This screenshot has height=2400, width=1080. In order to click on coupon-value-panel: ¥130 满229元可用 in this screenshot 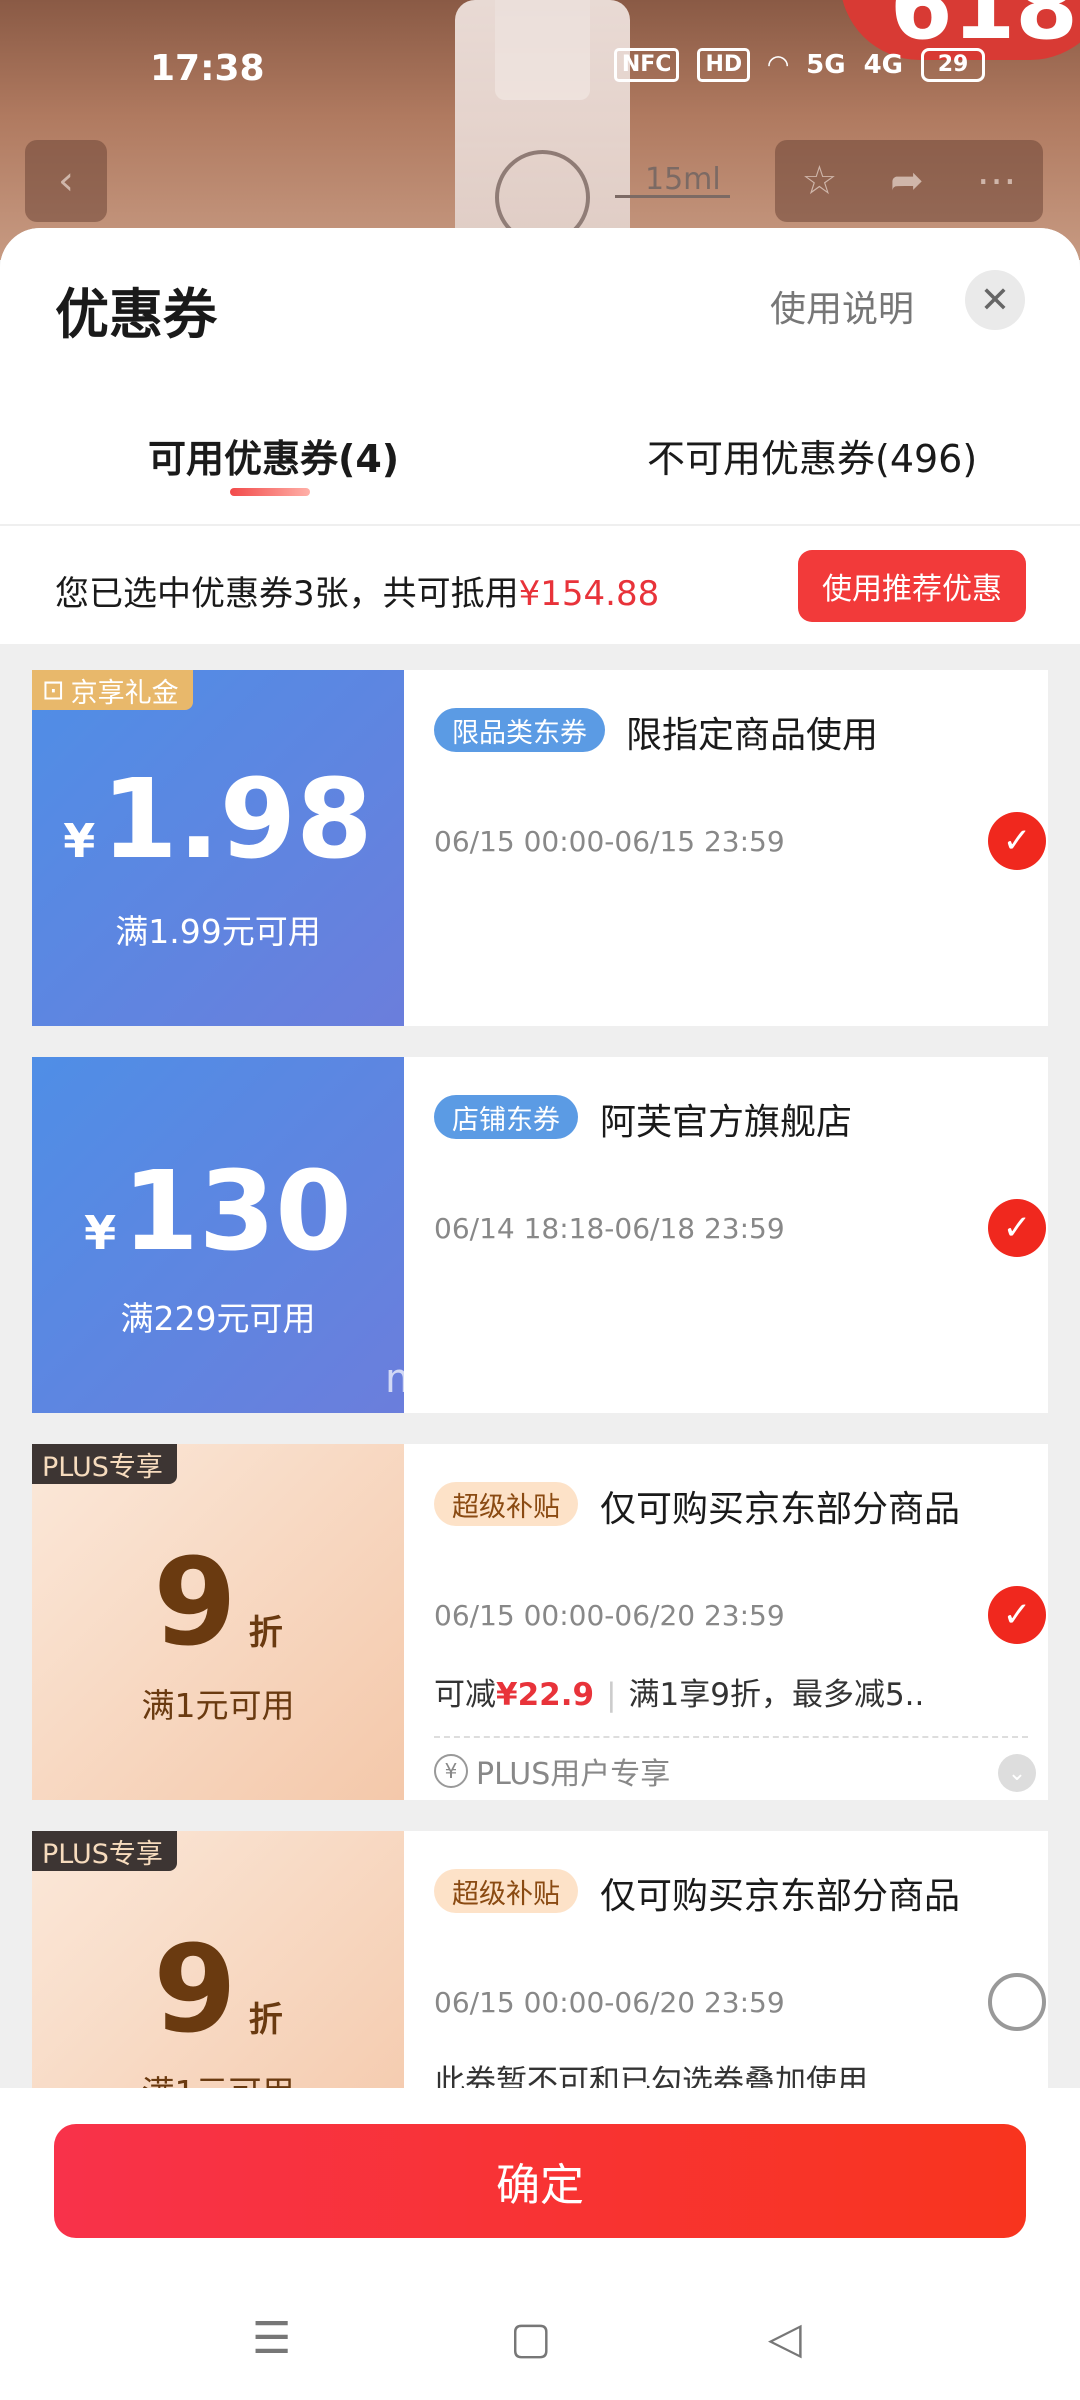, I will do `click(218, 1235)`.